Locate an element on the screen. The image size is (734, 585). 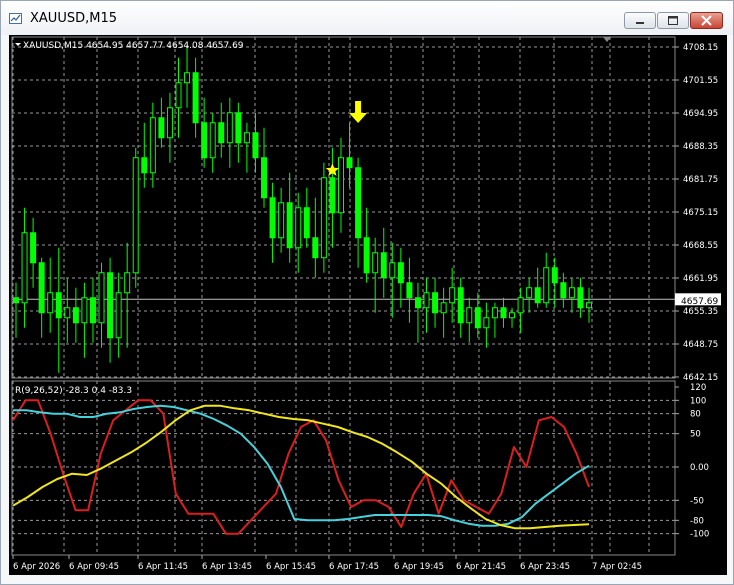
indicator-tick-label: 50 is located at coordinates (695, 435).